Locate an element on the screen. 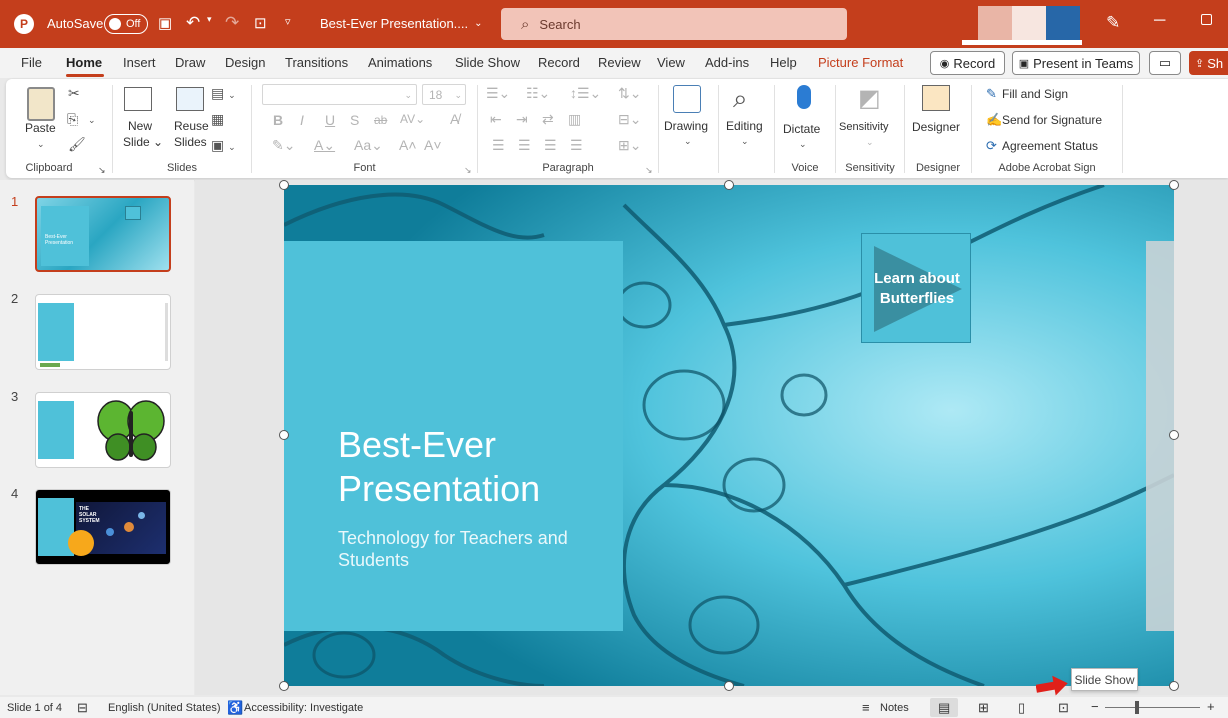  tab-design: Design is located at coordinates (245, 62).